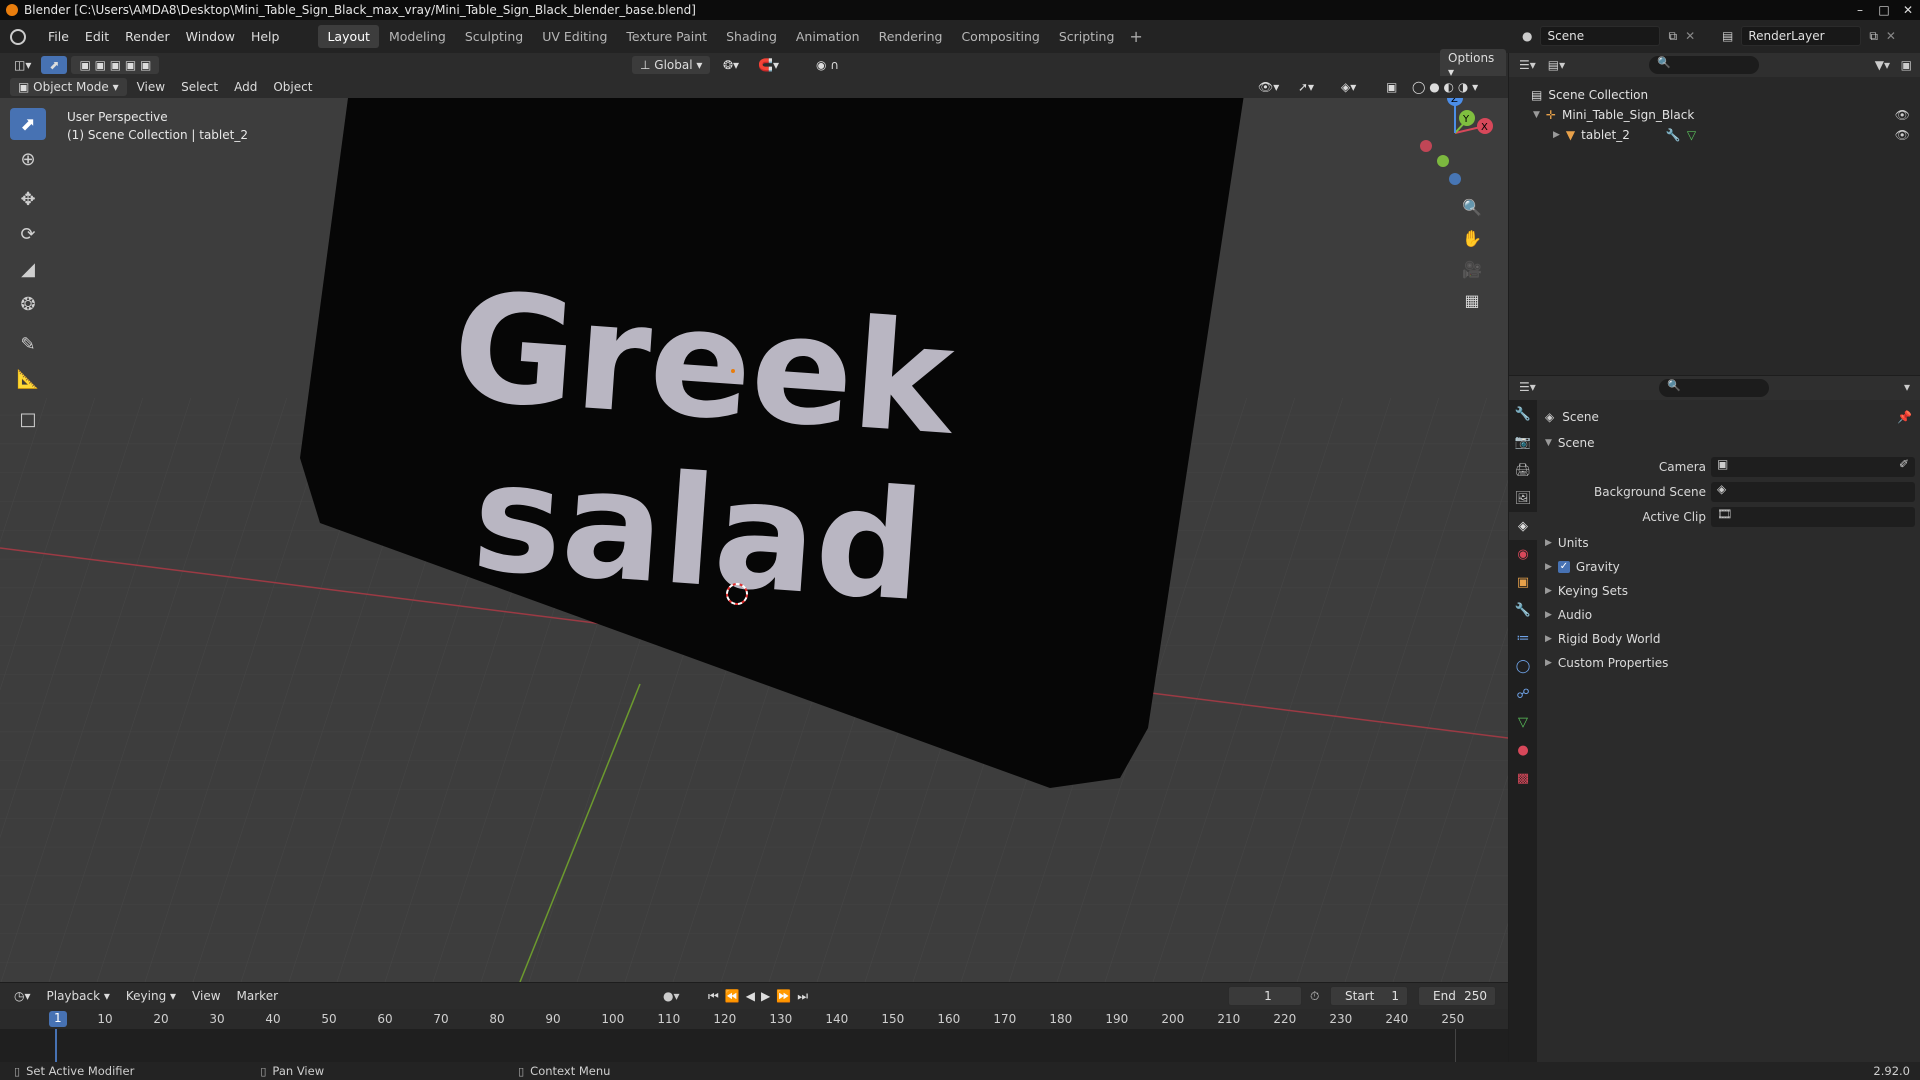 This screenshot has height=1080, width=1920. Describe the element at coordinates (199, 87) in the screenshot. I see `menu-select: Select` at that location.